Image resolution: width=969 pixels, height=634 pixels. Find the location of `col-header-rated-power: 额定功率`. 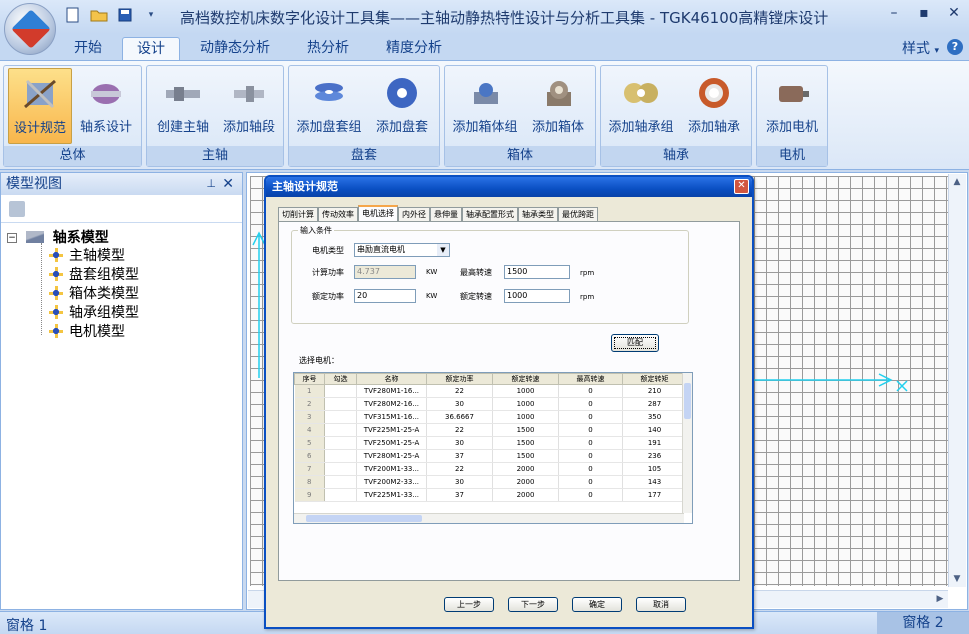

col-header-rated-power: 额定功率 is located at coordinates (459, 379).